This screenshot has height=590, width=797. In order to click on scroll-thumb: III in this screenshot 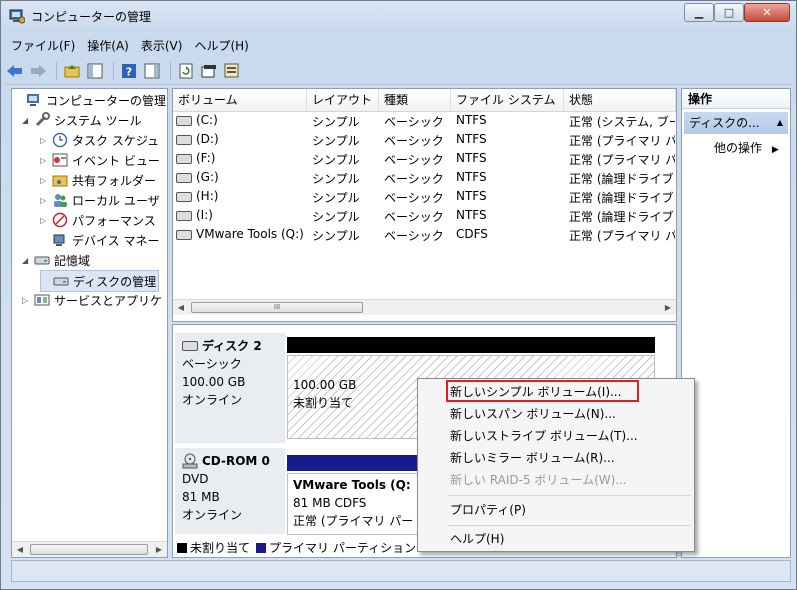, I will do `click(277, 307)`.